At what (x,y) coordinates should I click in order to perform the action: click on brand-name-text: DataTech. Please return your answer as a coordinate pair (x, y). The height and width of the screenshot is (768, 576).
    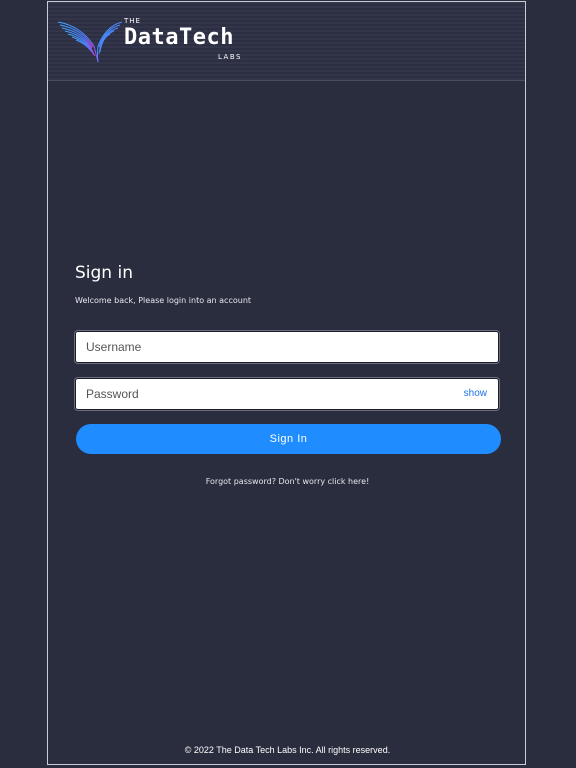
    Looking at the image, I should click on (179, 37).